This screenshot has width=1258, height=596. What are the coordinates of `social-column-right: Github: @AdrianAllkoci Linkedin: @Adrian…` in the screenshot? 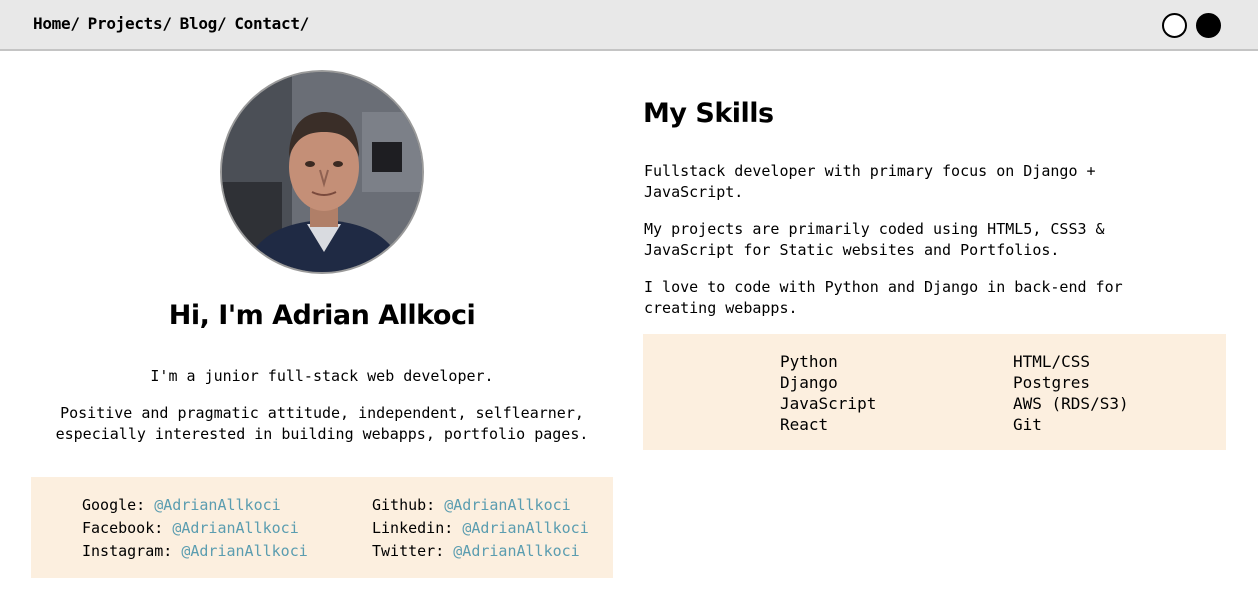 It's located at (480, 528).